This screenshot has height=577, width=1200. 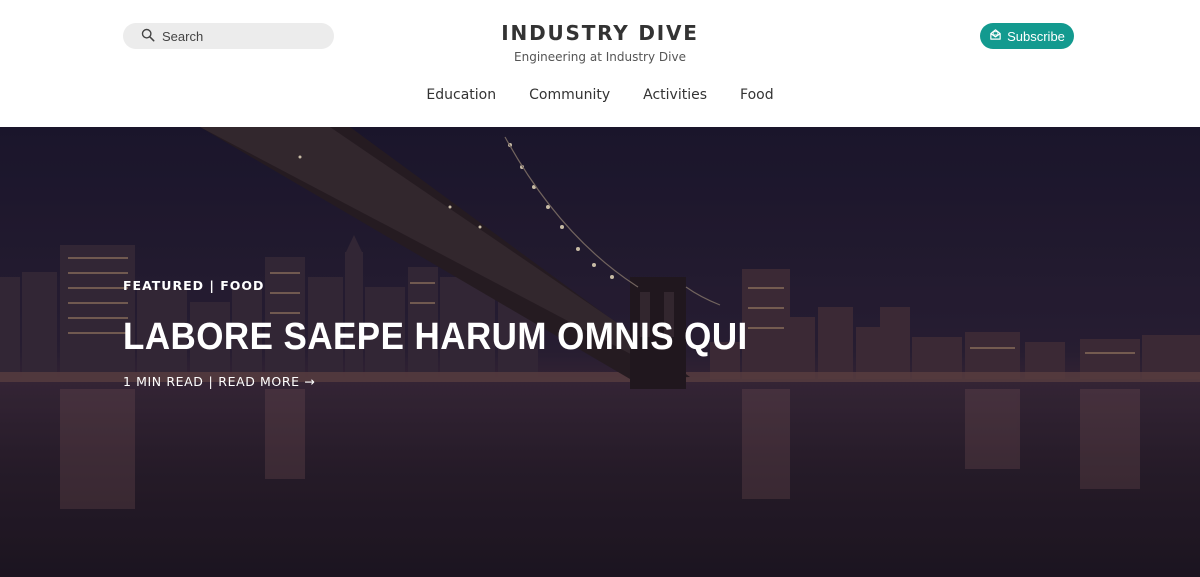 I want to click on read-time: 1 MIN READ, so click(x=163, y=381).